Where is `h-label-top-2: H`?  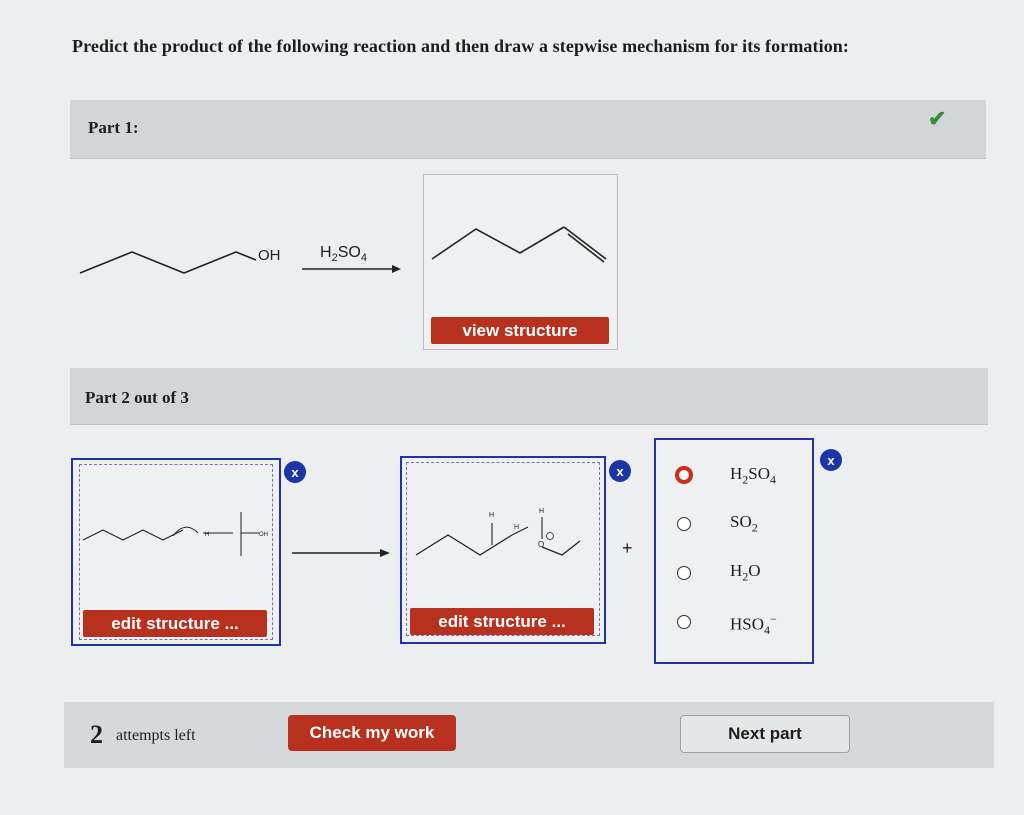 h-label-top-2: H is located at coordinates (541, 511).